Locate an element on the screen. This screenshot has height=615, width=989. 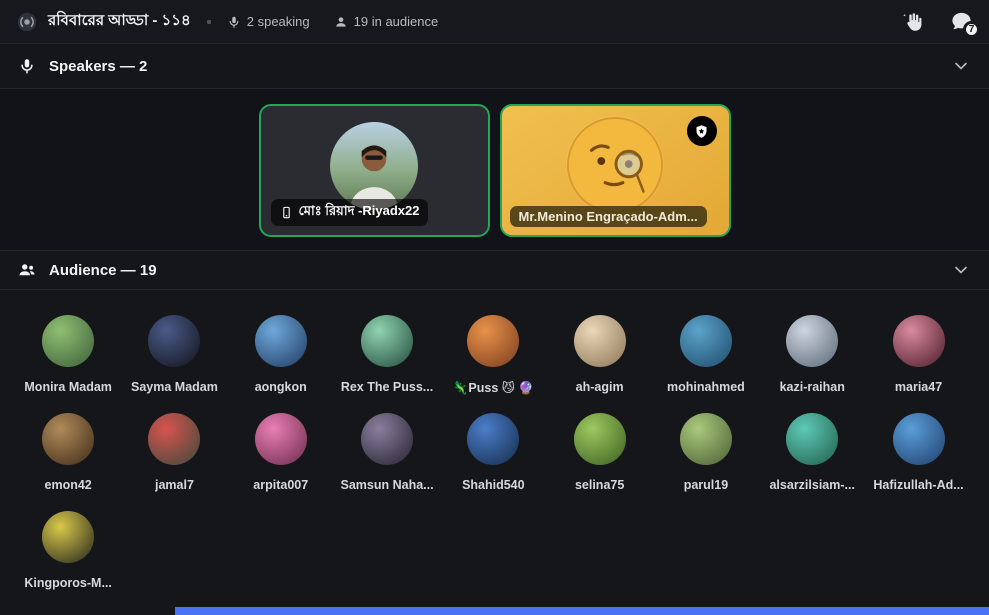
audience-member: jamal7 is located at coordinates (174, 462).